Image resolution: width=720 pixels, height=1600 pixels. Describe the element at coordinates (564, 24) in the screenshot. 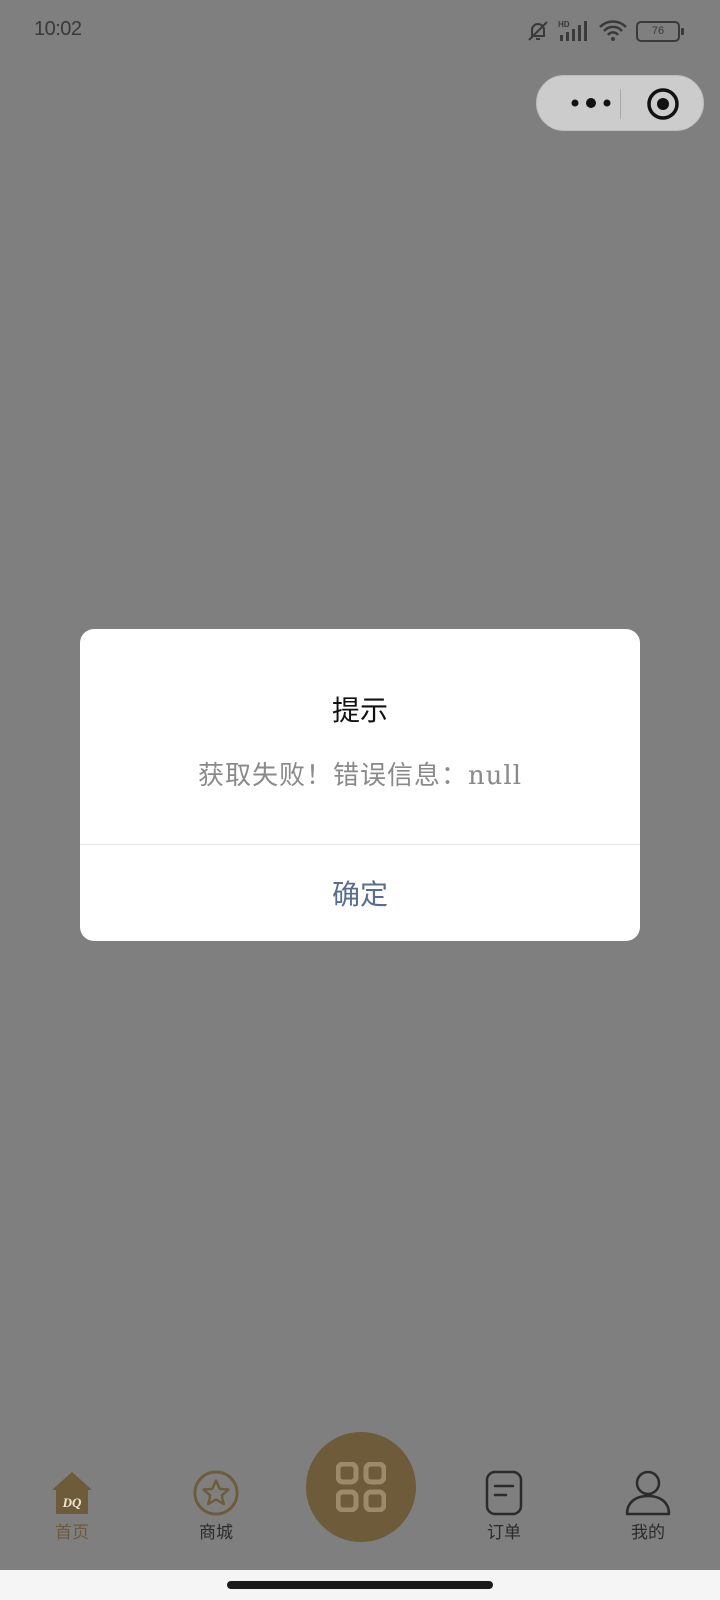

I see `svg-text: HD` at that location.